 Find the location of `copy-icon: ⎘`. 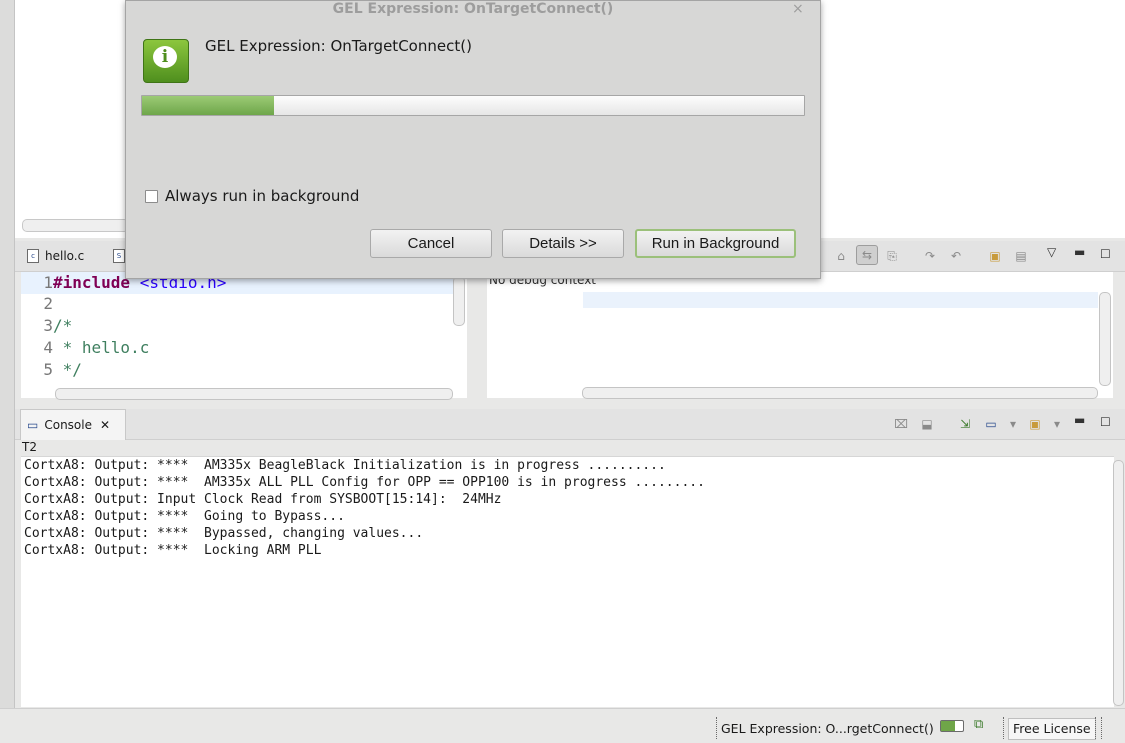

copy-icon: ⎘ is located at coordinates (892, 256).